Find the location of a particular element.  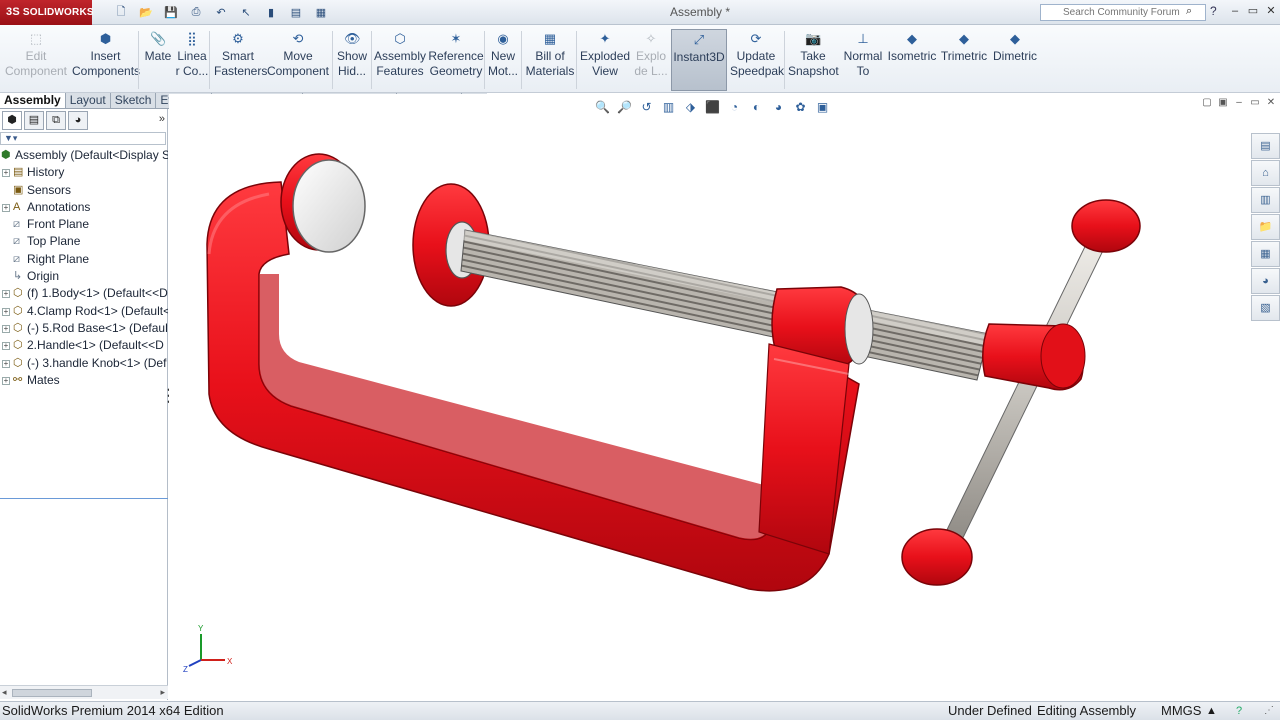

fixed-jaw-pad is located at coordinates (329, 206).